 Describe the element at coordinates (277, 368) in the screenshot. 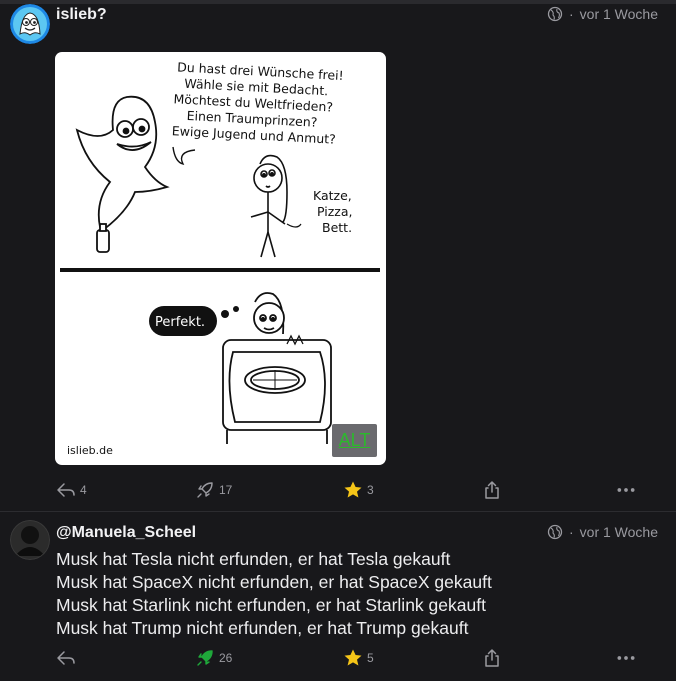

I see `bed-scene` at that location.